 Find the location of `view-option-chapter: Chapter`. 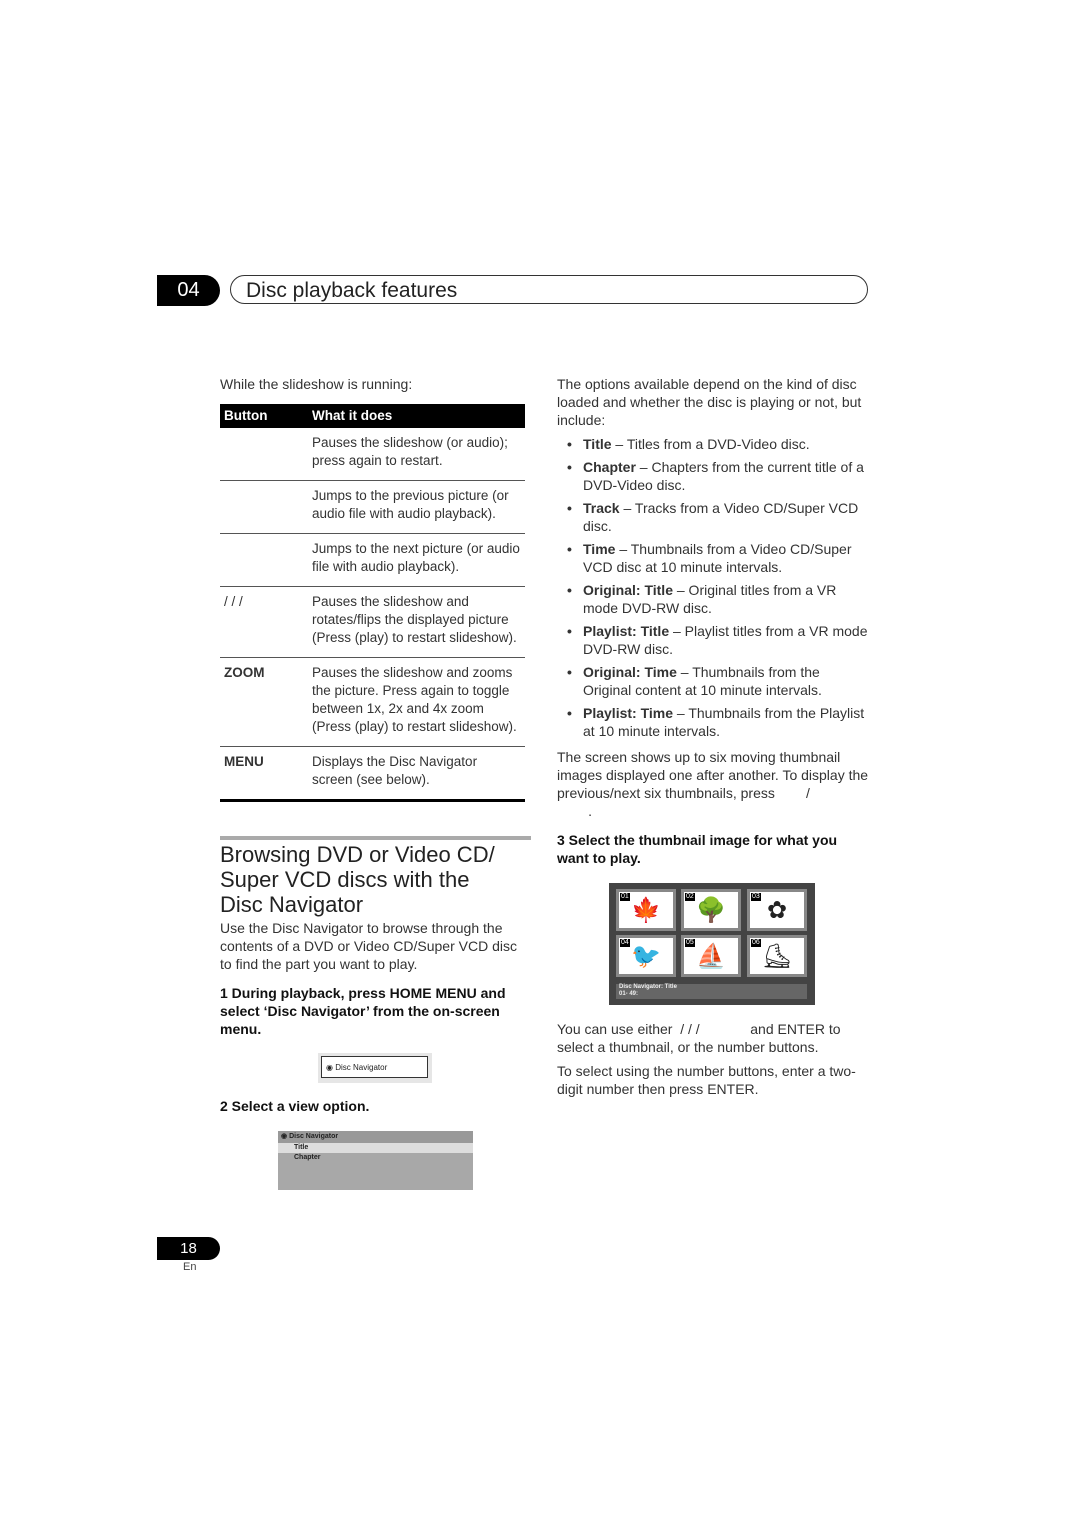

view-option-chapter: Chapter is located at coordinates (307, 1157).